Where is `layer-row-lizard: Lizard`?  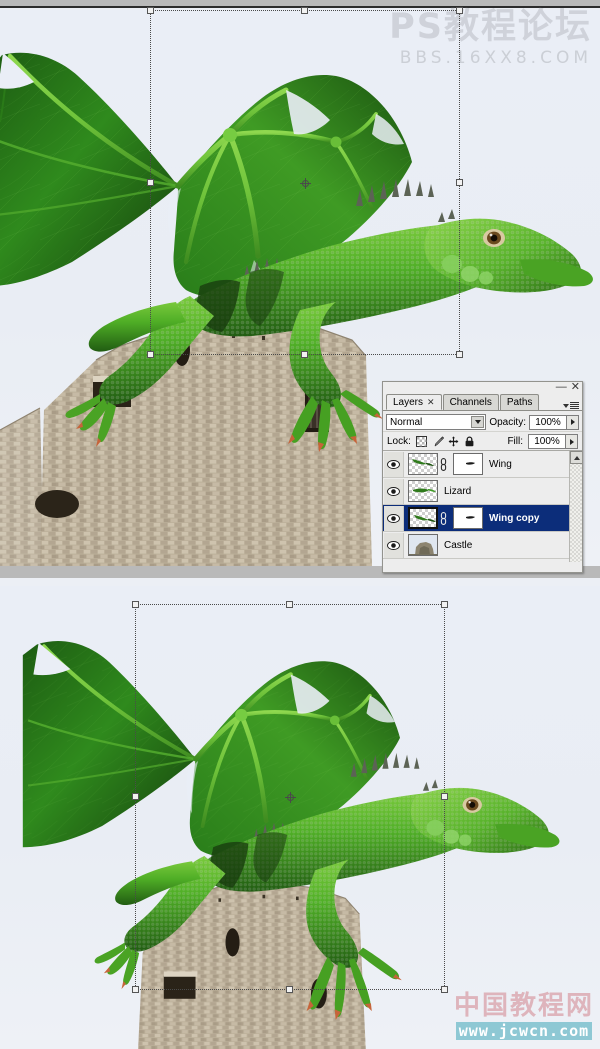
layer-row-lizard: Lizard is located at coordinates (482, 491).